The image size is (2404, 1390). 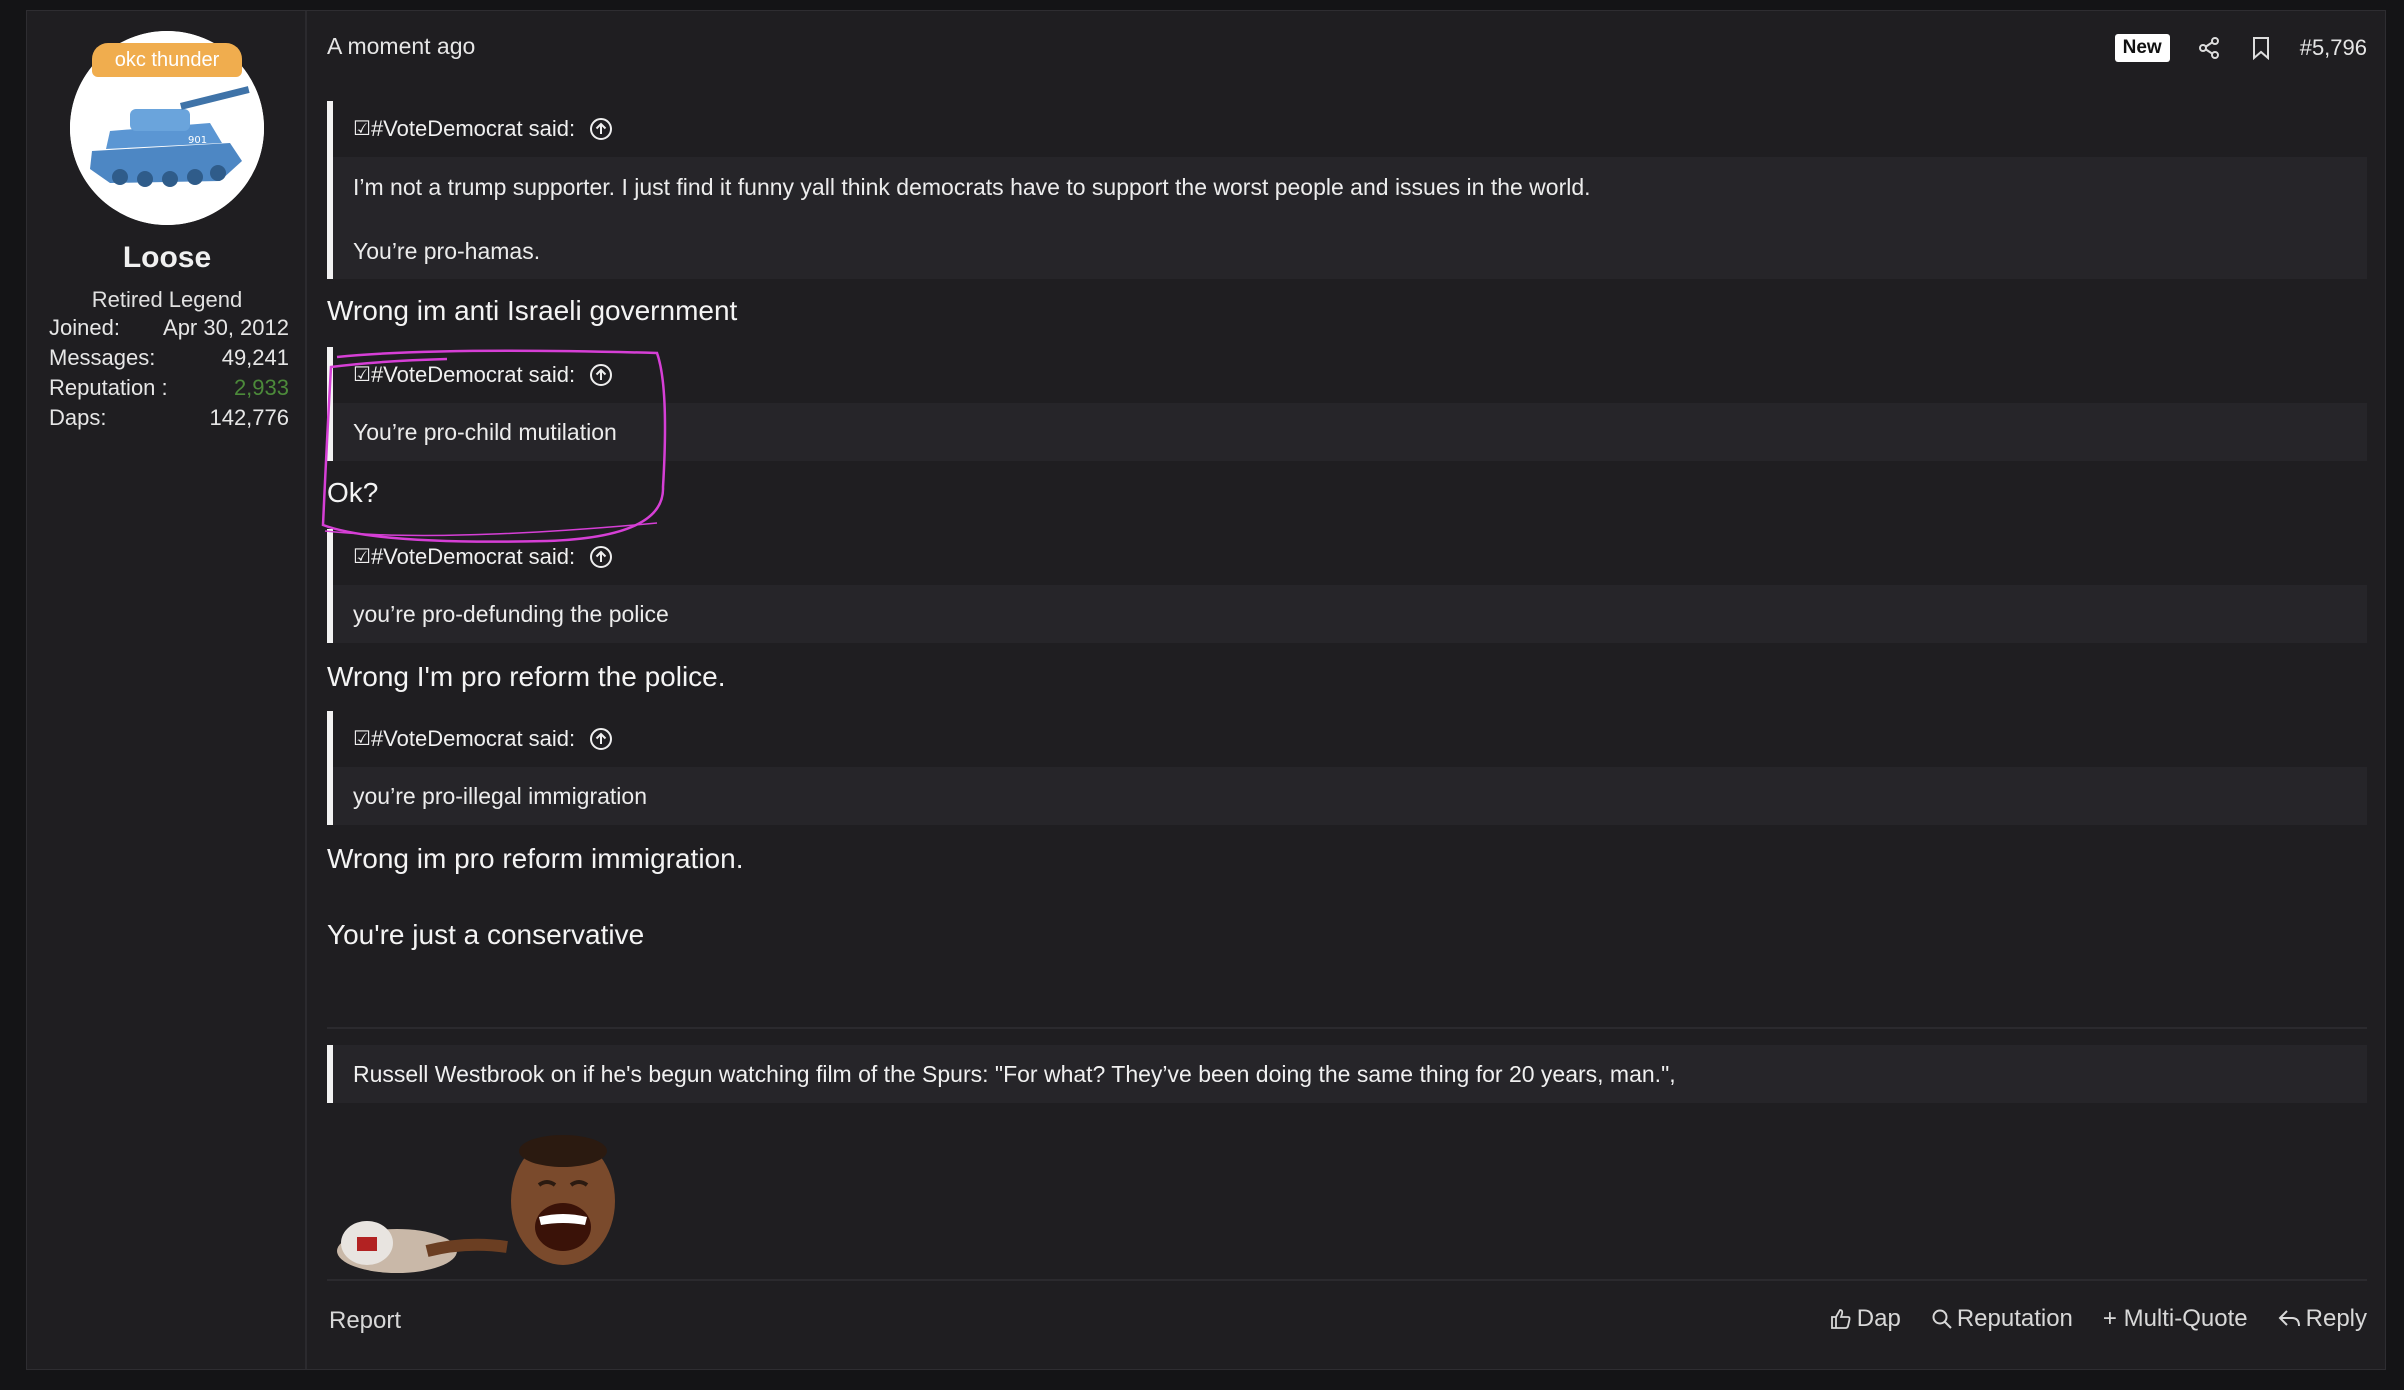 What do you see at coordinates (2098, 1319) in the screenshot?
I see `footer-actions: Dap Reputation + Multi-Quote Reply` at bounding box center [2098, 1319].